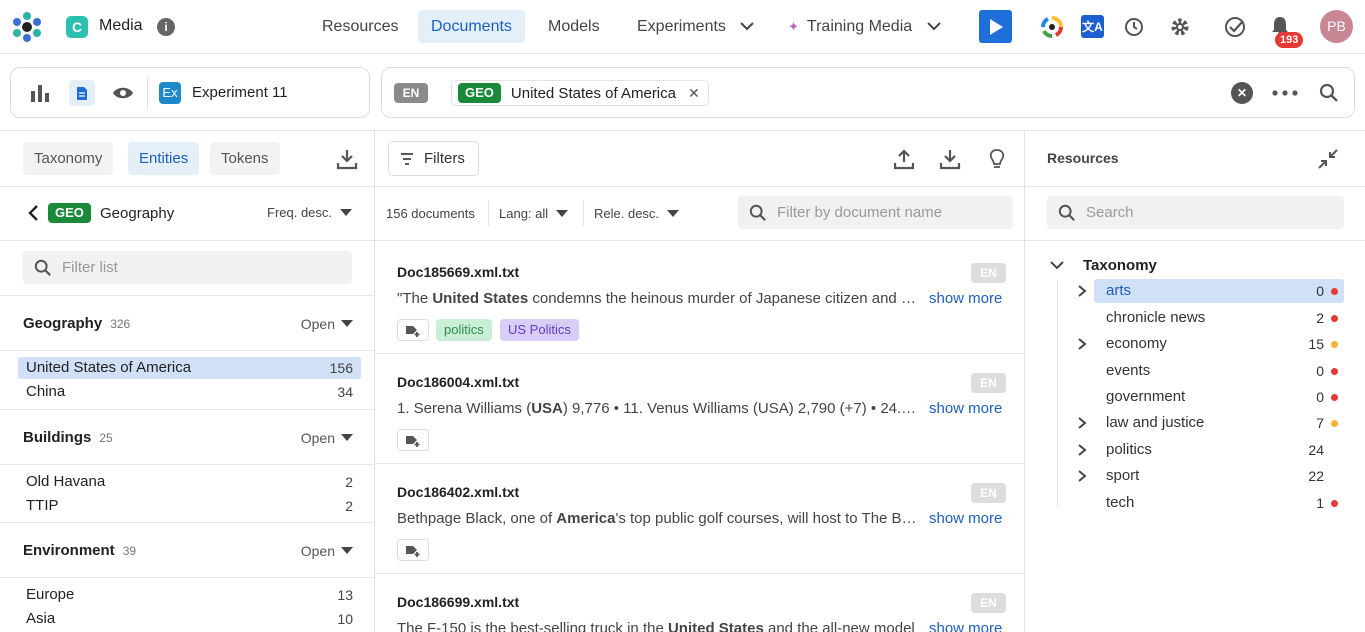 The width and height of the screenshot is (1365, 632). I want to click on relevance-sort-dropdown: Rele. desc., so click(637, 213).